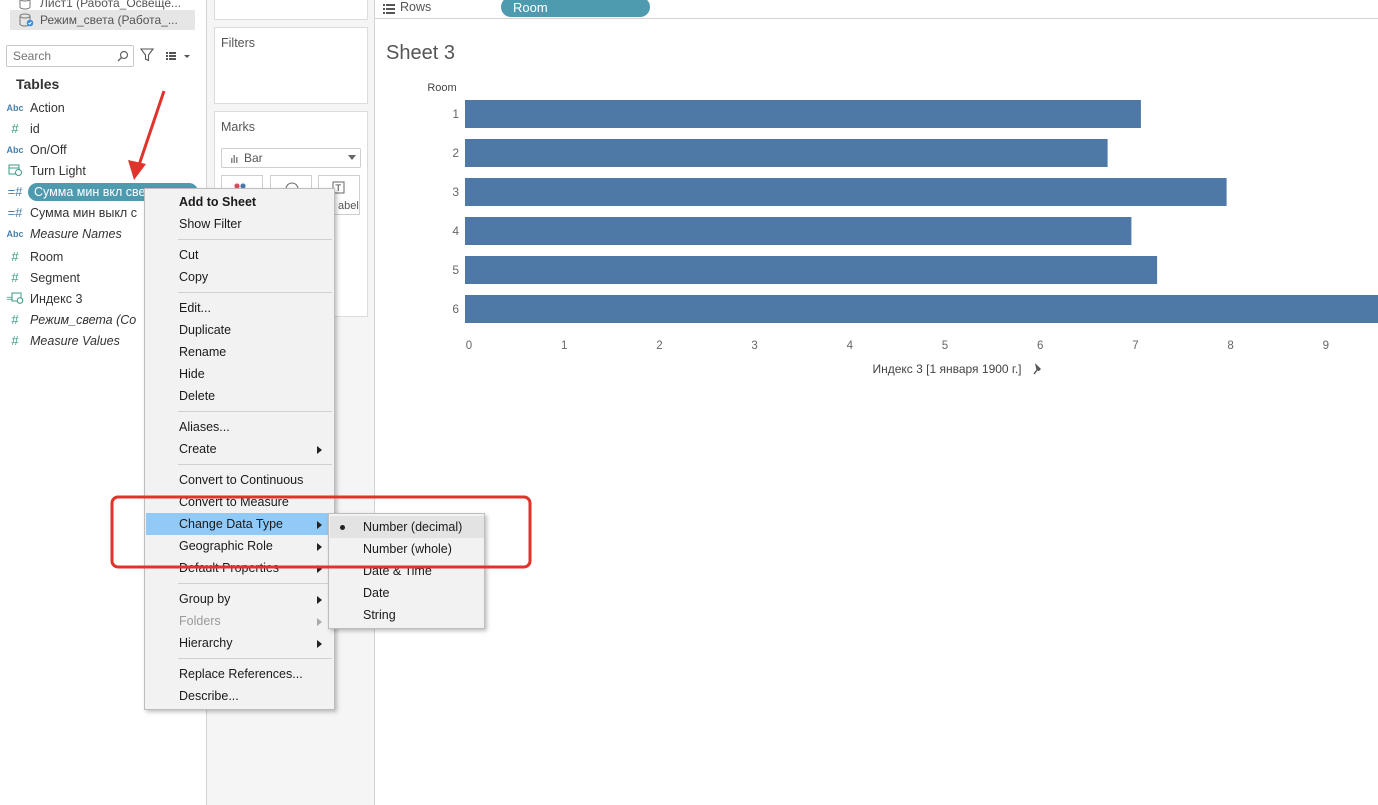 The width and height of the screenshot is (1378, 805). I want to click on field-on-off: Abc On/Off, so click(103, 149).